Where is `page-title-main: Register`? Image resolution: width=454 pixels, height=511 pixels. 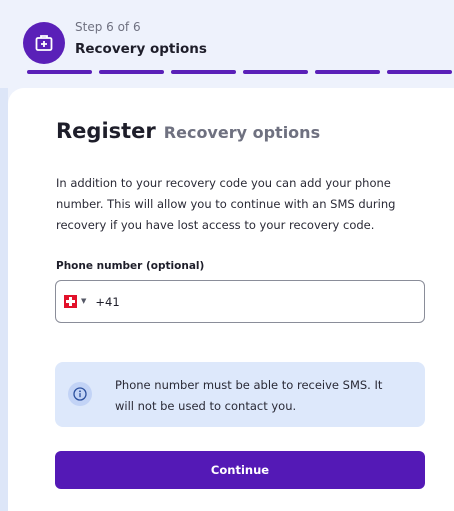
page-title-main: Register is located at coordinates (106, 131).